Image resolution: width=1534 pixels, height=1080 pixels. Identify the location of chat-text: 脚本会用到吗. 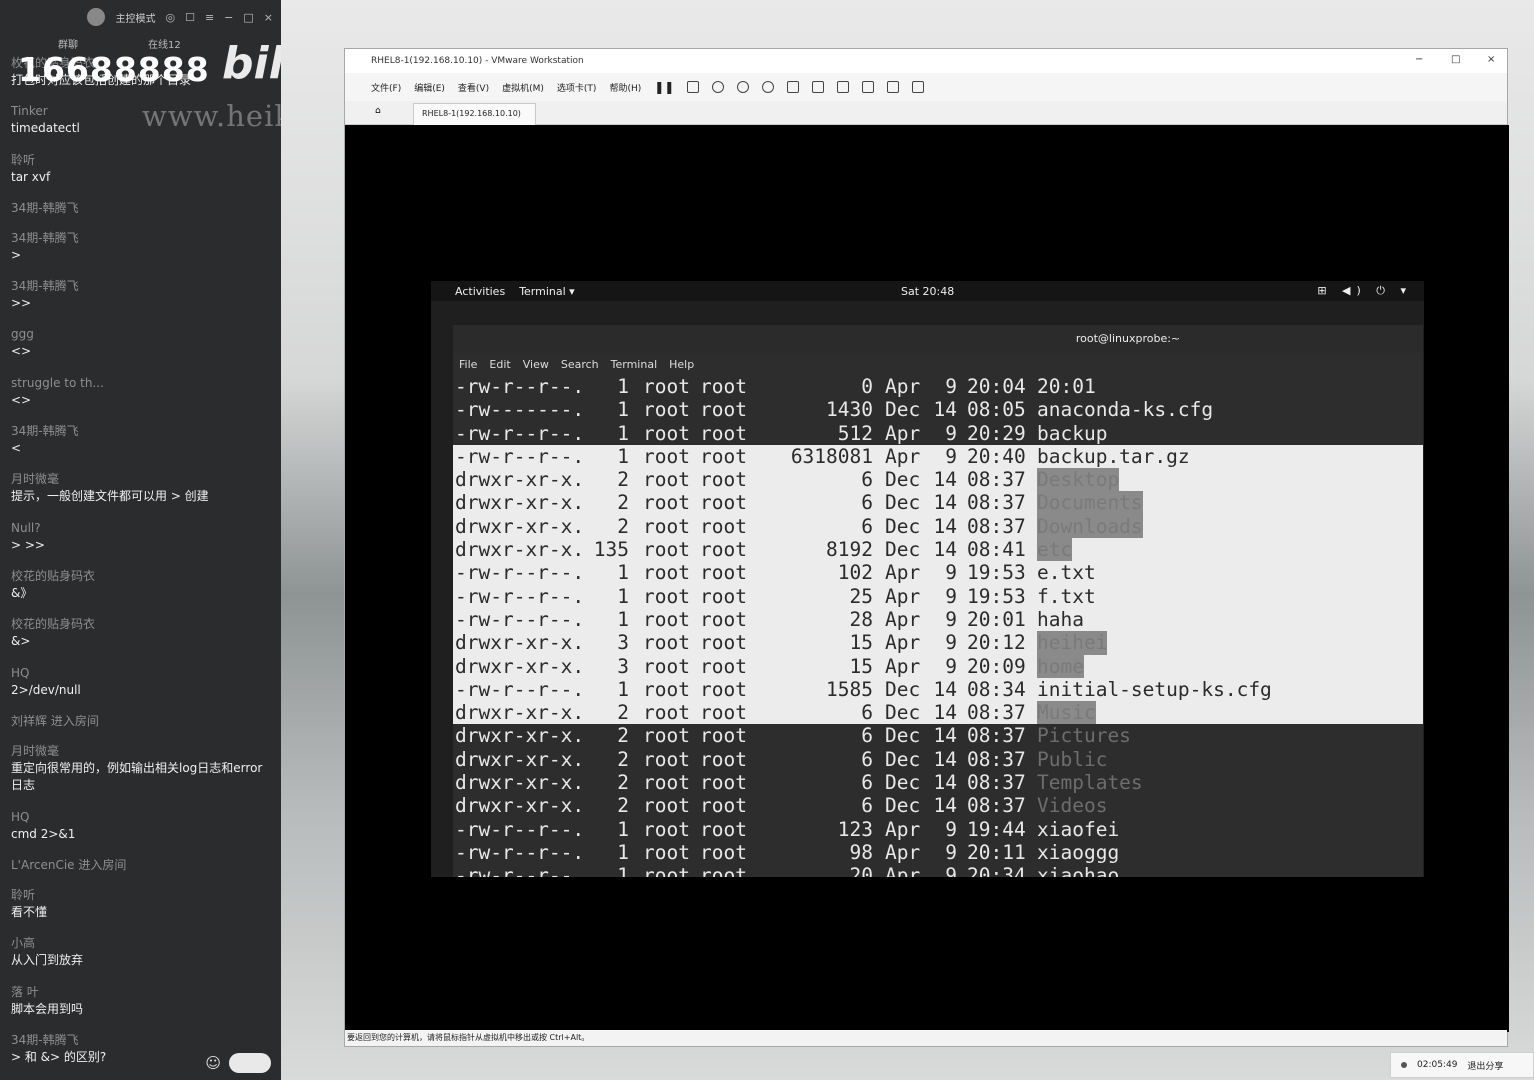
(47, 1008).